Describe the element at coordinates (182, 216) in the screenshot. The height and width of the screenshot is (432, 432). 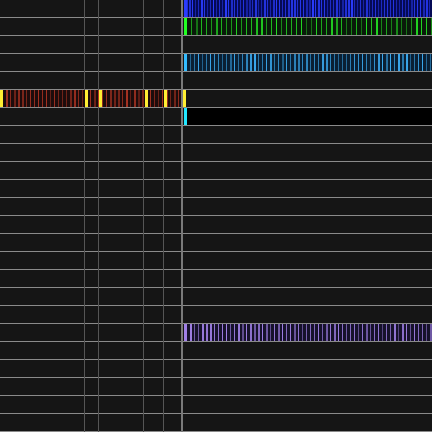
I see `playhead-line` at that location.